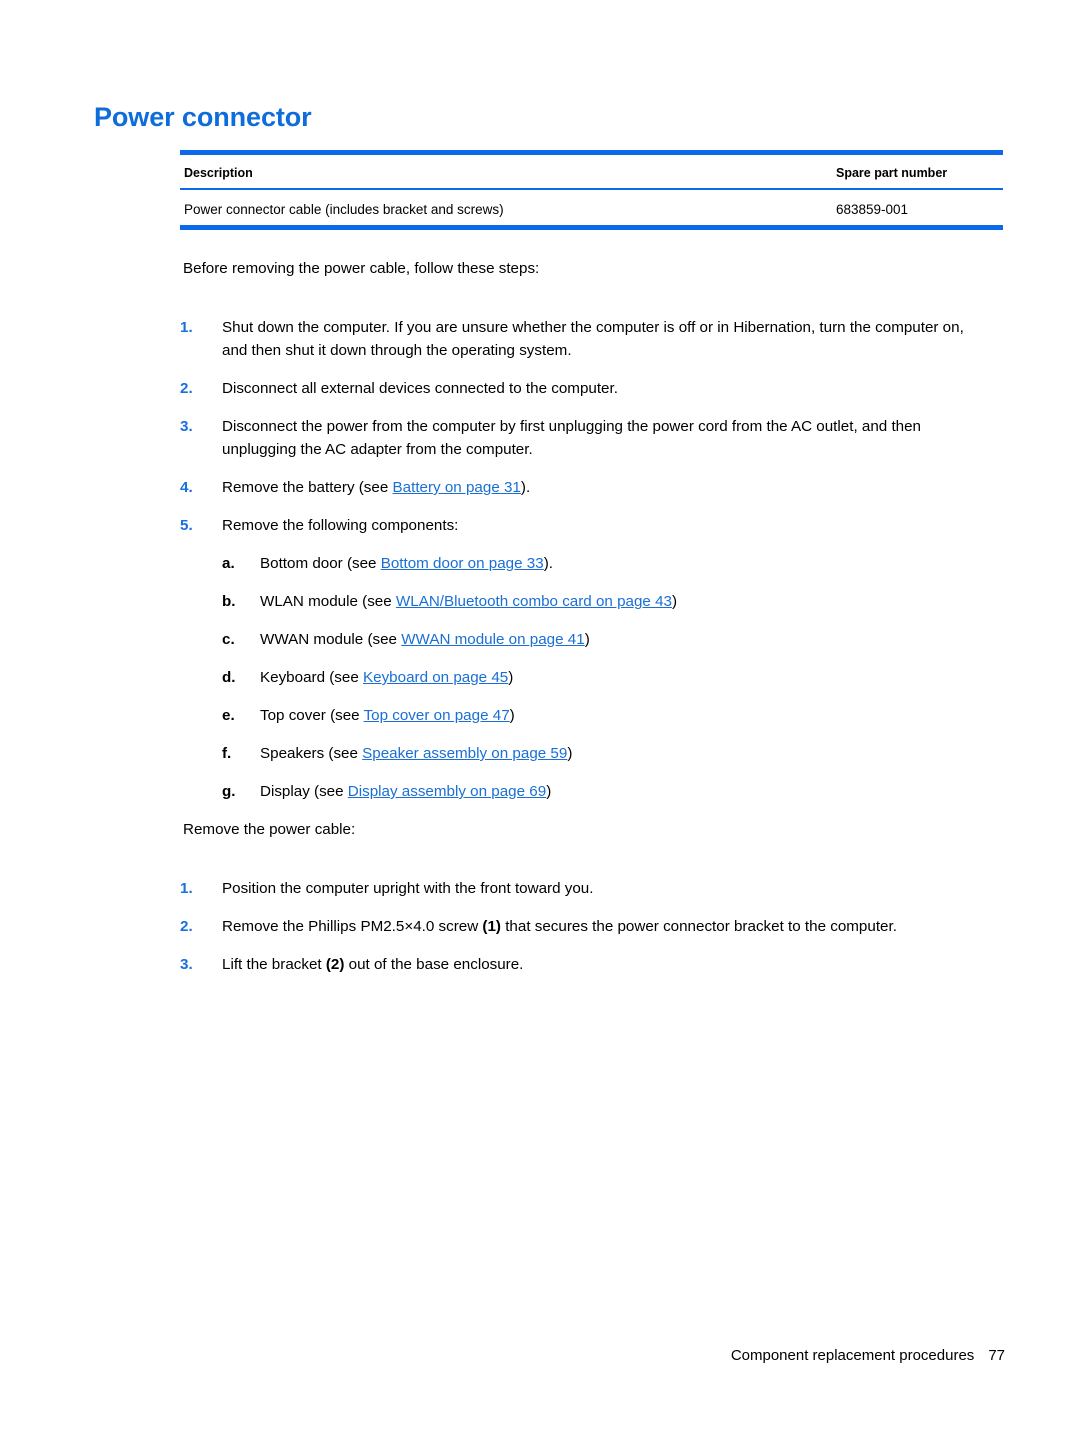 This screenshot has width=1080, height=1437. What do you see at coordinates (203, 117) in the screenshot?
I see `page-title: Power connector` at bounding box center [203, 117].